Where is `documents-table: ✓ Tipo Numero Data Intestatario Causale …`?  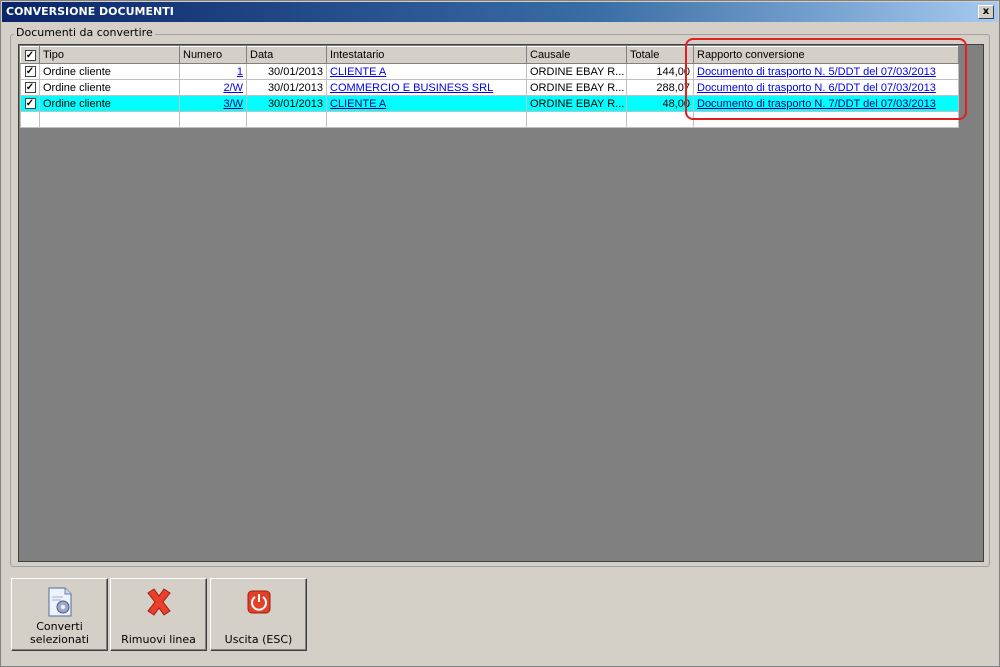
documents-table: ✓ Tipo Numero Data Intestatario Causale … is located at coordinates (489, 87).